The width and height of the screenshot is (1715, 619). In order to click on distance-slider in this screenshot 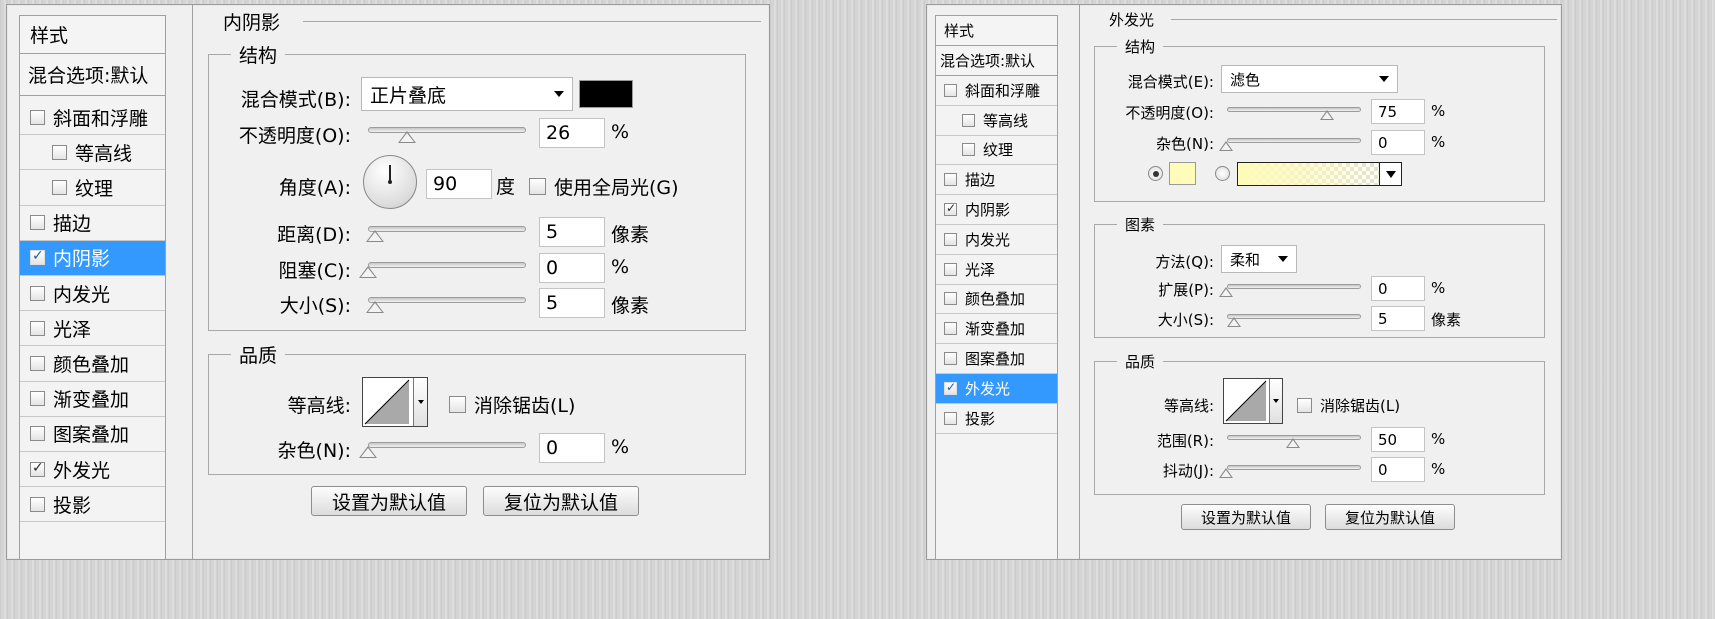, I will do `click(447, 229)`.